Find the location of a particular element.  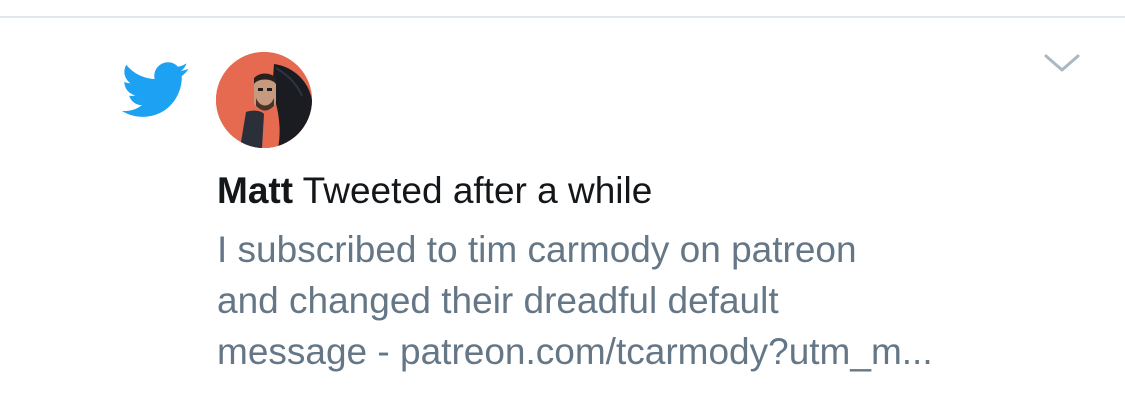

notification-headline: Matt Tweeted after a while is located at coordinates (434, 191).